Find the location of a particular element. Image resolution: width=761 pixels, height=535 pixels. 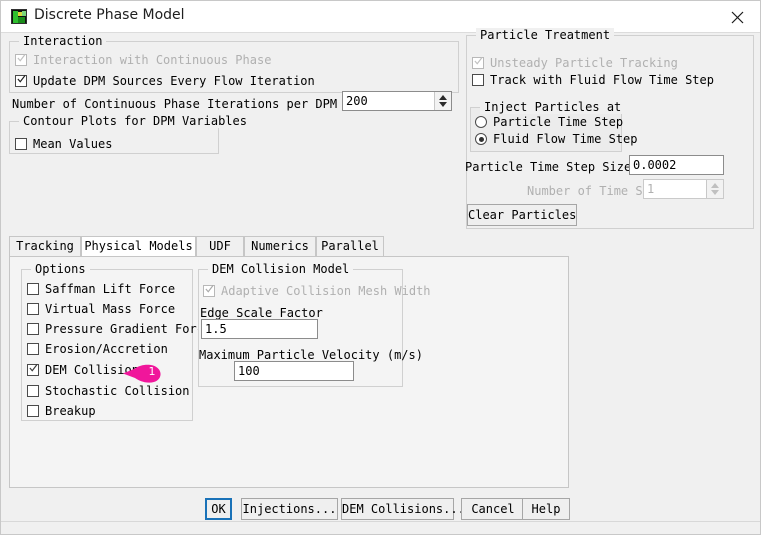

bottom-bar is located at coordinates (380, 527).